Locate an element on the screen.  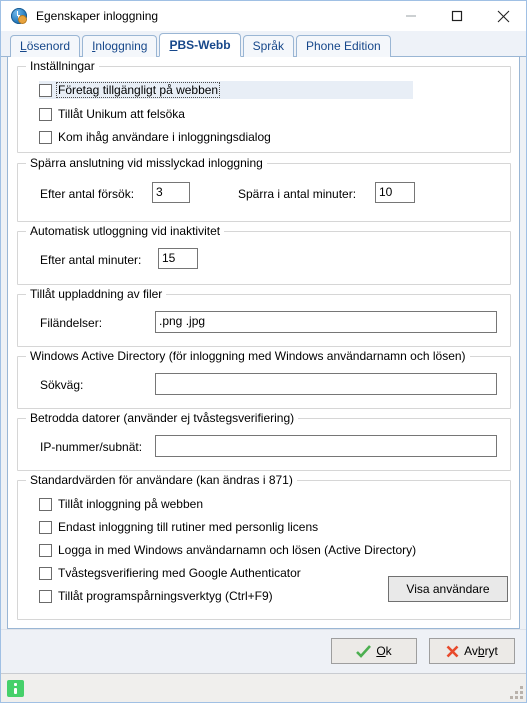
tab-pbs-webb-label: BS-Webb is located at coordinates (204, 45).